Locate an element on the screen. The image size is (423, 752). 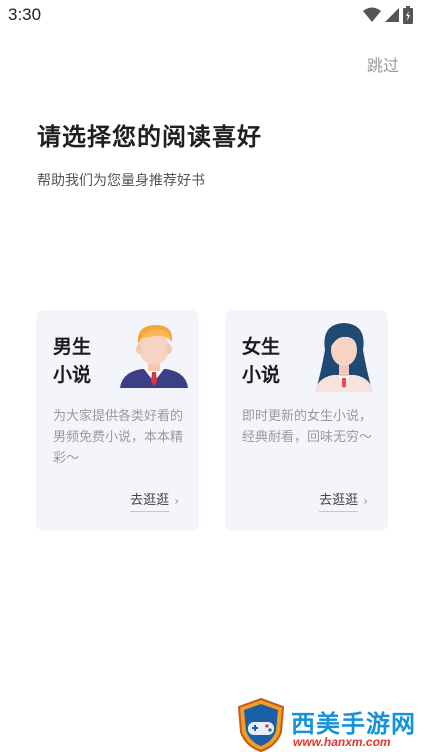
card-title-line1: 男生 is located at coordinates (72, 347).